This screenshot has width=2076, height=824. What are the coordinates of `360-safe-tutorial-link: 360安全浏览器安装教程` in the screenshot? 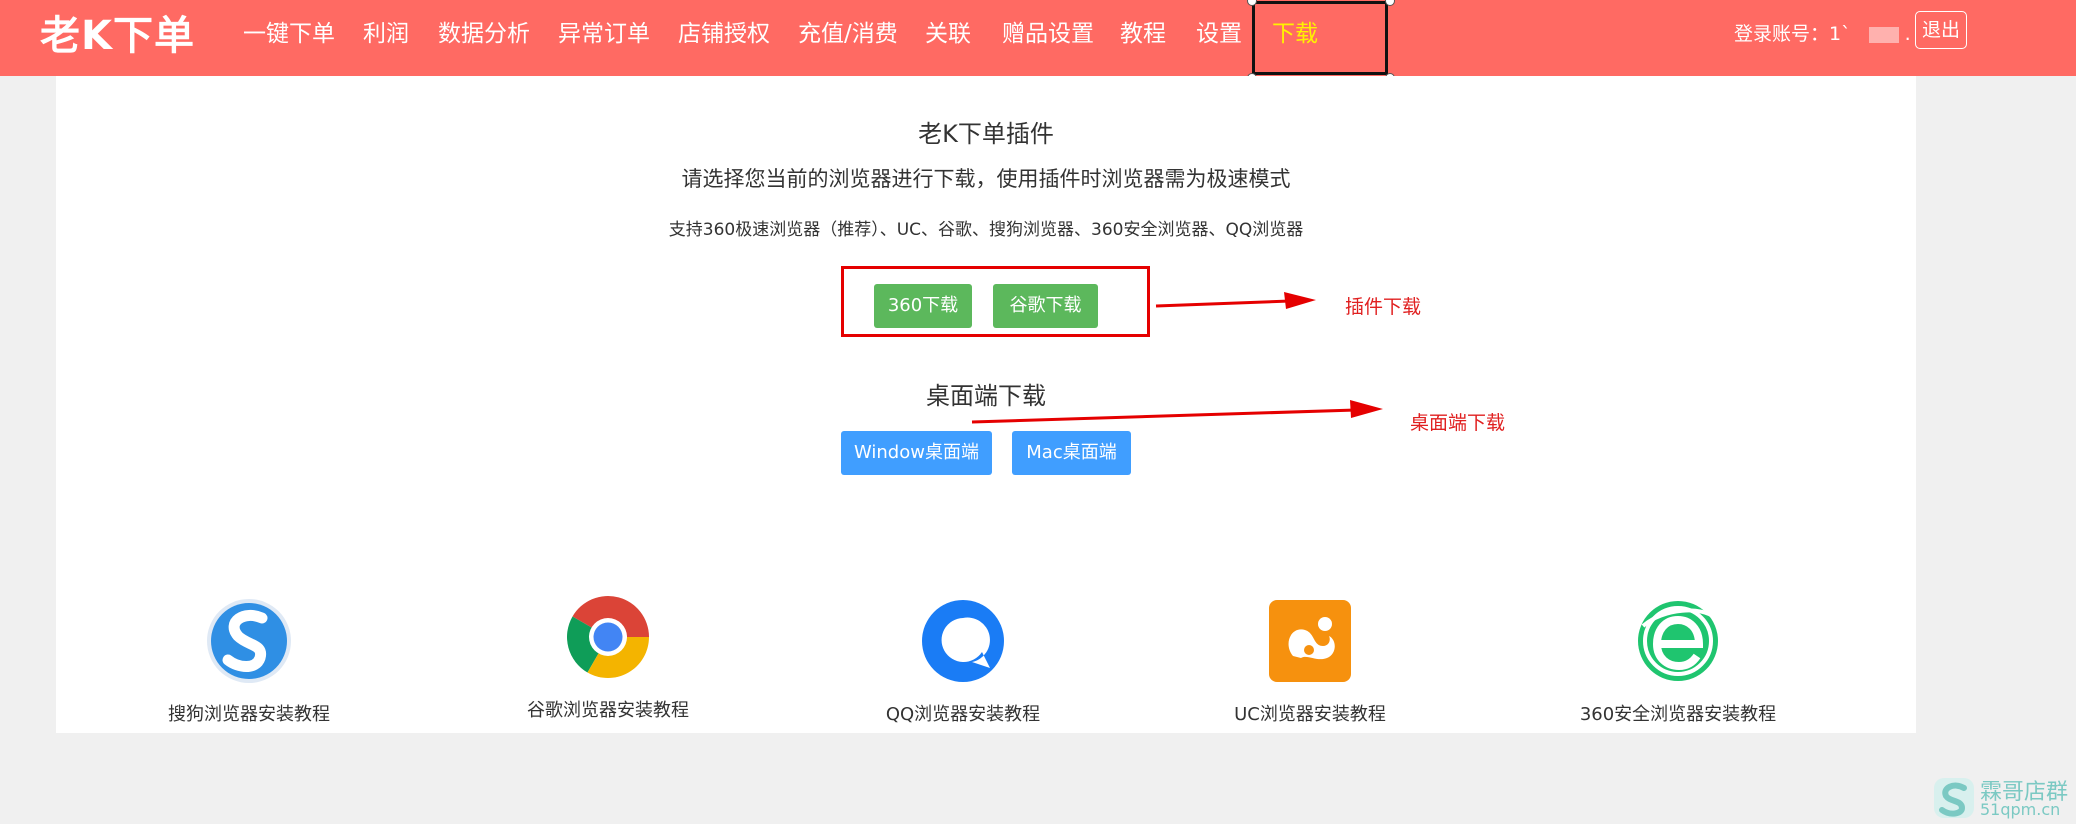 It's located at (1678, 661).